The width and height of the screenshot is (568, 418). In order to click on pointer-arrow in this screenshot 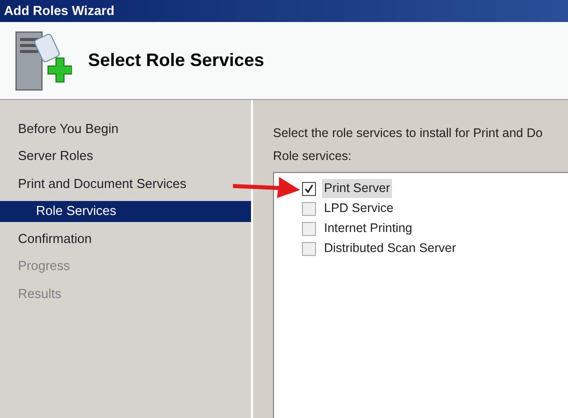, I will do `click(267, 187)`.